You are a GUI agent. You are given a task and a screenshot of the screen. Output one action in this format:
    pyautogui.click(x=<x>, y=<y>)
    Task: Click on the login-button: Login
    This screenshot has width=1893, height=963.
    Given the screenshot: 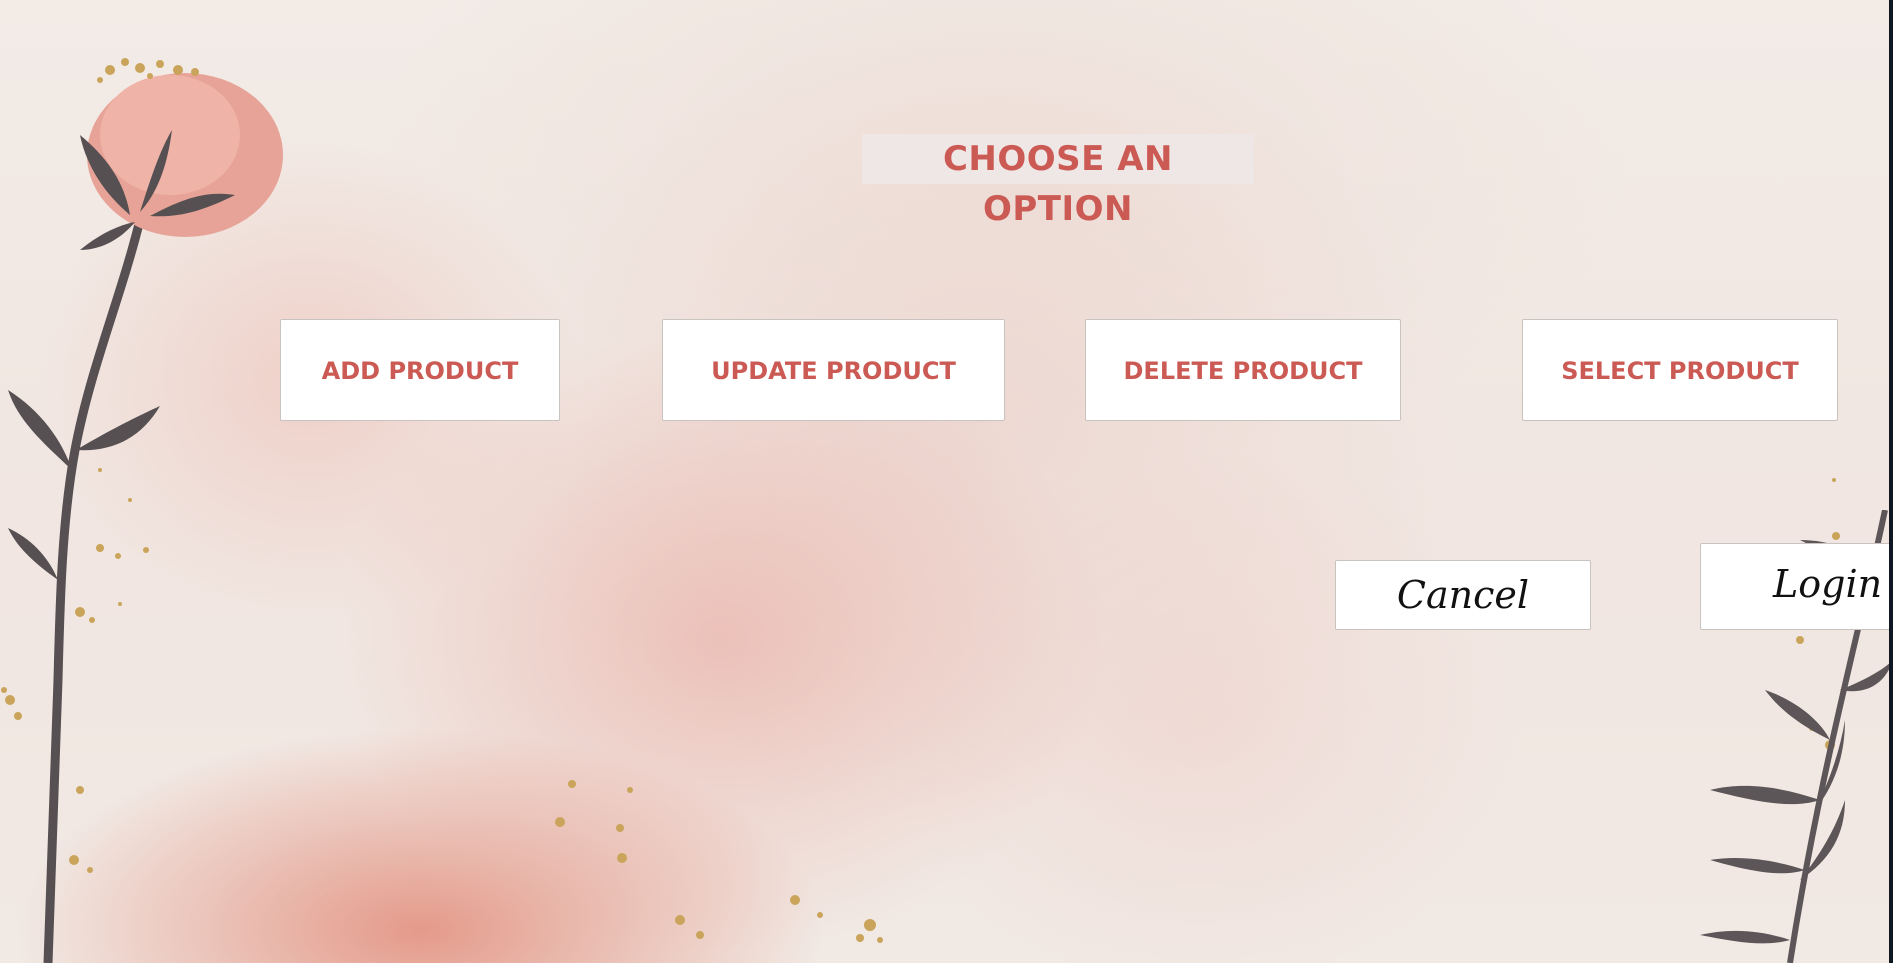 What is the action you would take?
    pyautogui.click(x=1796, y=586)
    